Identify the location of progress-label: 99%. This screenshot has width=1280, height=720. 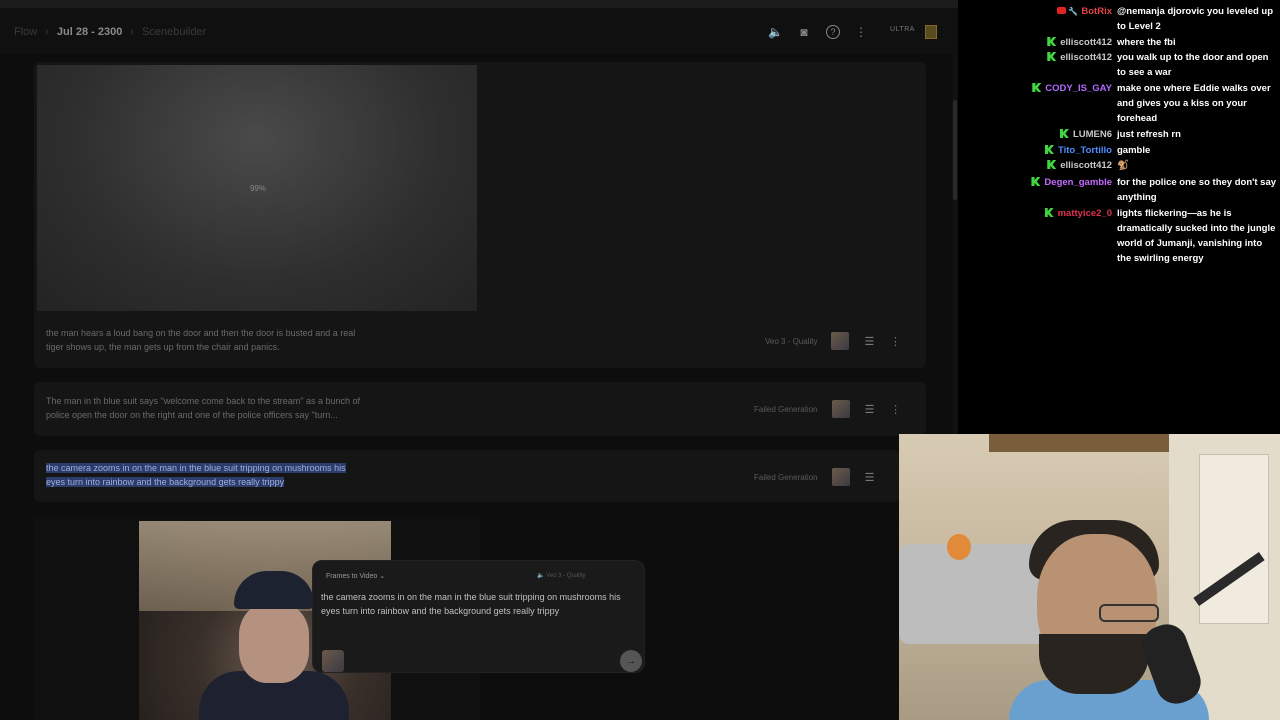
(258, 188).